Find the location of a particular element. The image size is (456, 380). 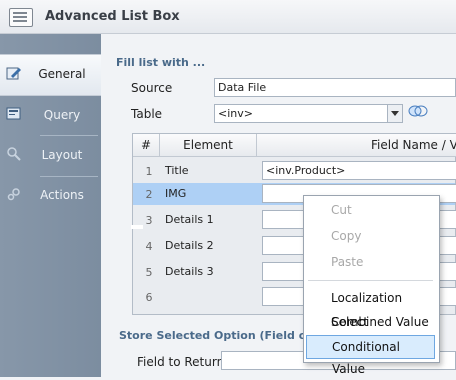

row-number: 5 is located at coordinates (149, 272).